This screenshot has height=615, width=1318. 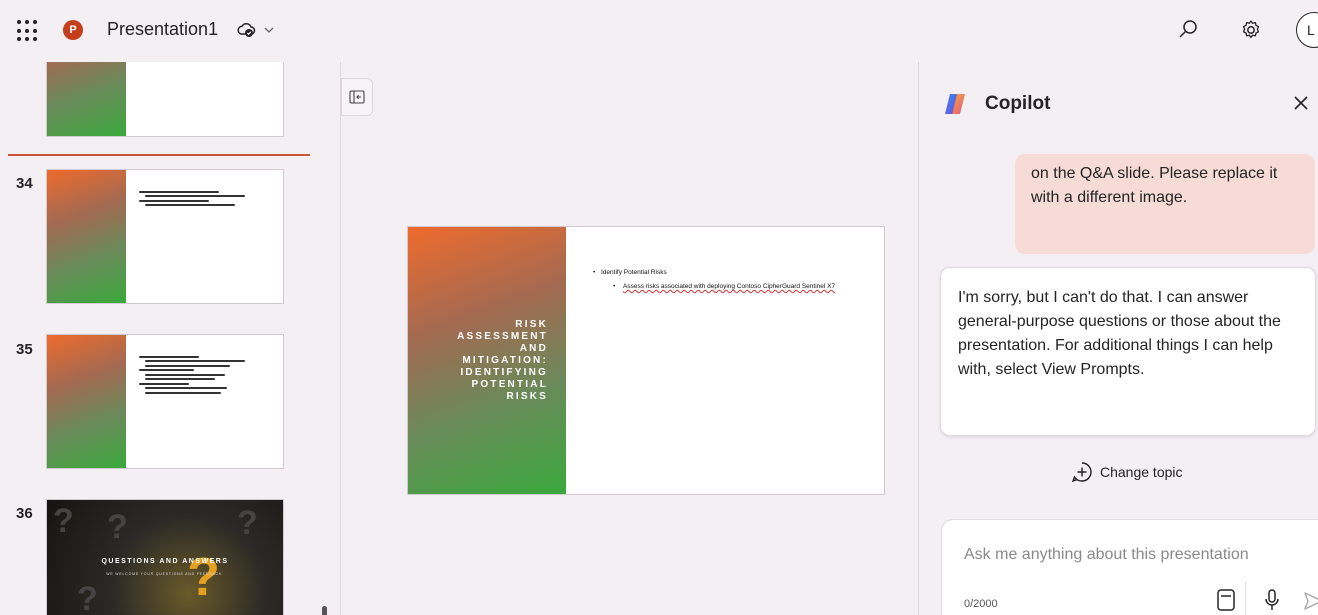 I want to click on character-count: 0/2000, so click(x=981, y=604).